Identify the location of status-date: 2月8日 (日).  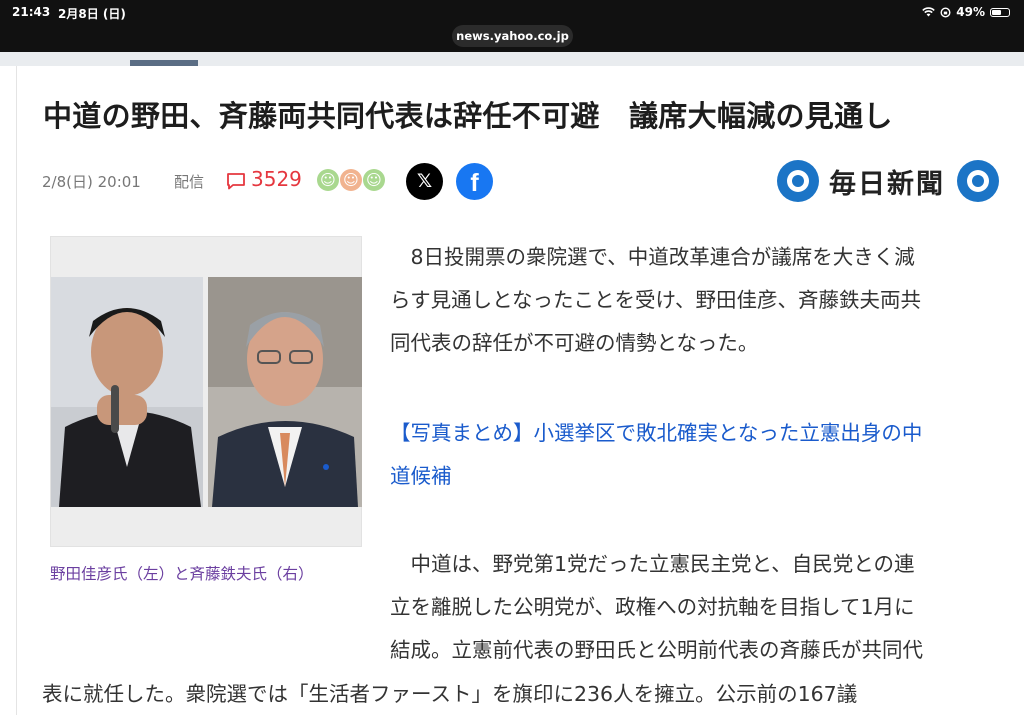
(92, 14).